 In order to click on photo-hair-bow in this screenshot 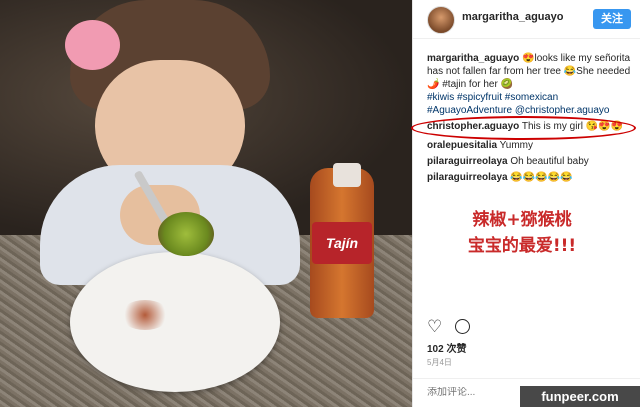, I will do `click(92, 45)`.